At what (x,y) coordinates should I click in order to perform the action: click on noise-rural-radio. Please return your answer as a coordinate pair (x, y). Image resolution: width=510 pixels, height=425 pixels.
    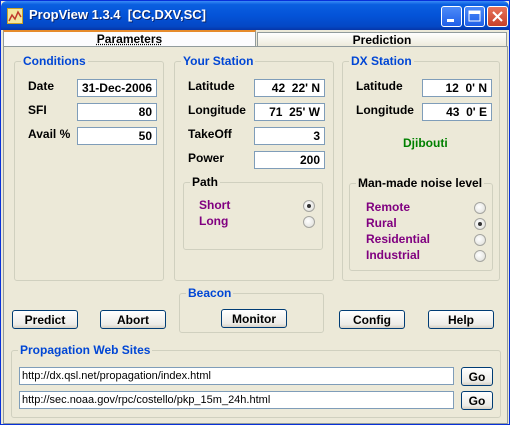
    Looking at the image, I should click on (480, 224).